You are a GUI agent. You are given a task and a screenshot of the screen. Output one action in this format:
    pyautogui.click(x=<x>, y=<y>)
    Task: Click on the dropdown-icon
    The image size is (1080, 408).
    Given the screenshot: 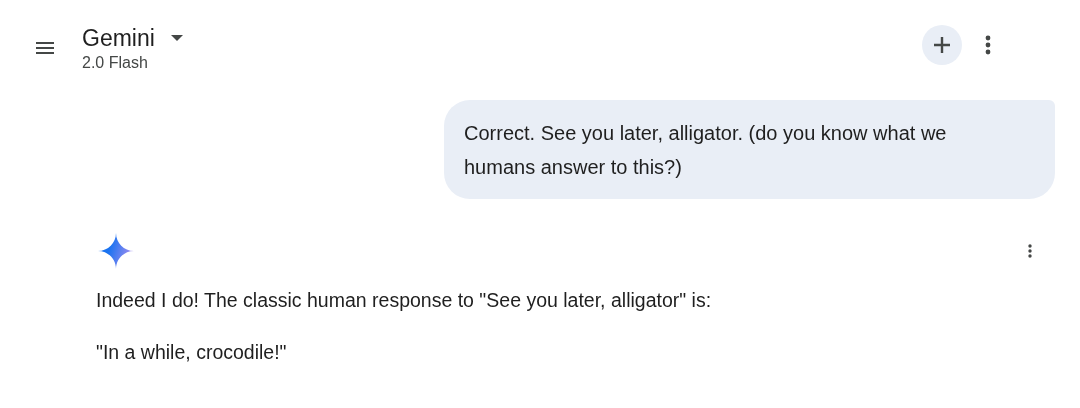 What is the action you would take?
    pyautogui.click(x=176, y=38)
    